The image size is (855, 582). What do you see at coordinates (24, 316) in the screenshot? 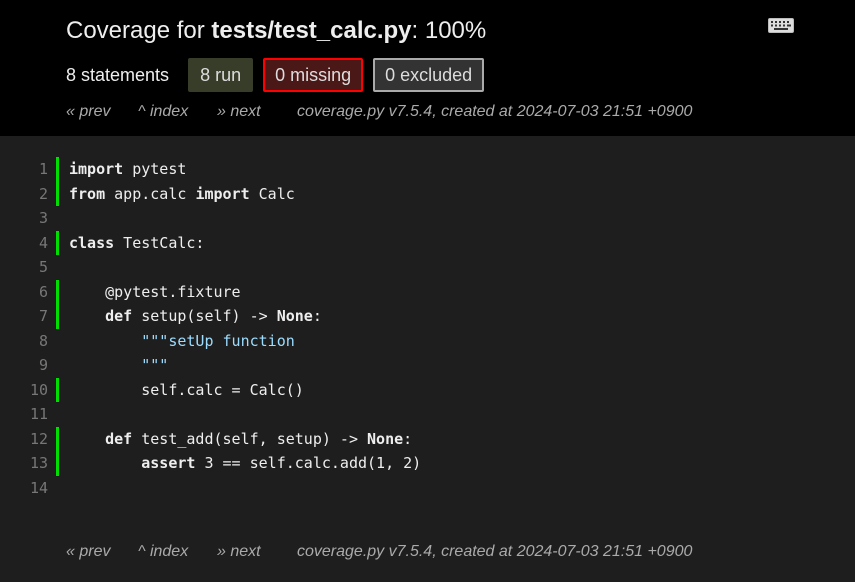
I see `line-number: 7` at bounding box center [24, 316].